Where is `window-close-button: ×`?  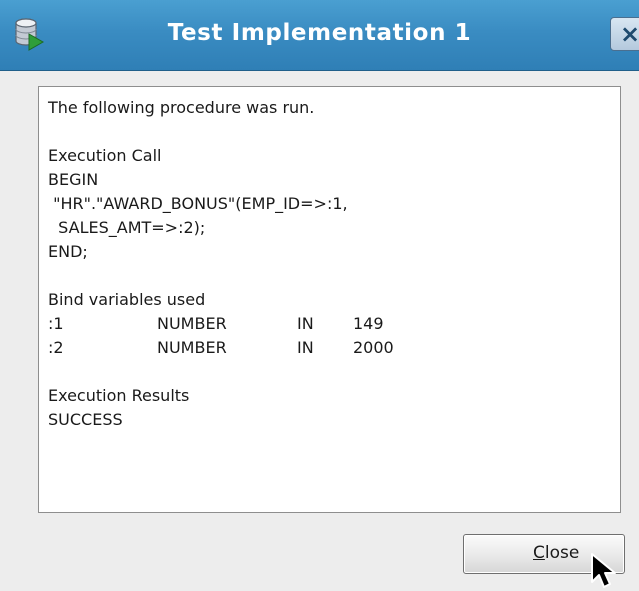 window-close-button: × is located at coordinates (624, 34).